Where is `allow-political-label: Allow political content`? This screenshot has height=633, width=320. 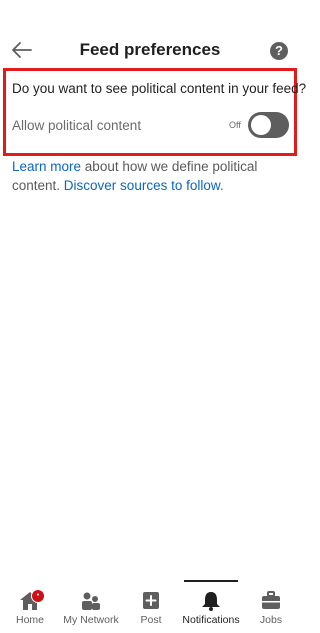 allow-political-label: Allow political content is located at coordinates (77, 125).